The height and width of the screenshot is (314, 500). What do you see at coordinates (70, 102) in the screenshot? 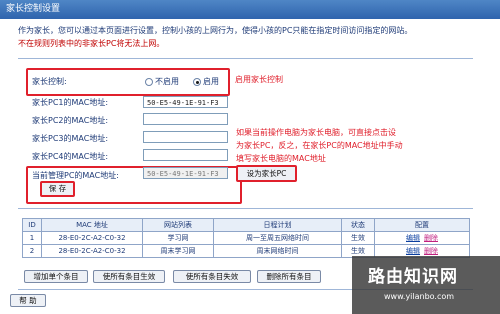
I see `pc1-label: 家长PC1的MAC地址:` at bounding box center [70, 102].